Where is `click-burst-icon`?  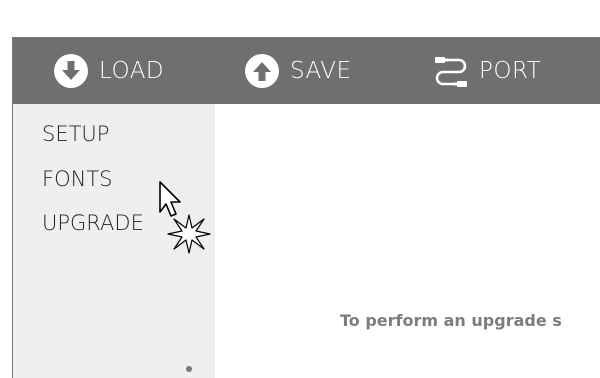
click-burst-icon is located at coordinates (189, 234).